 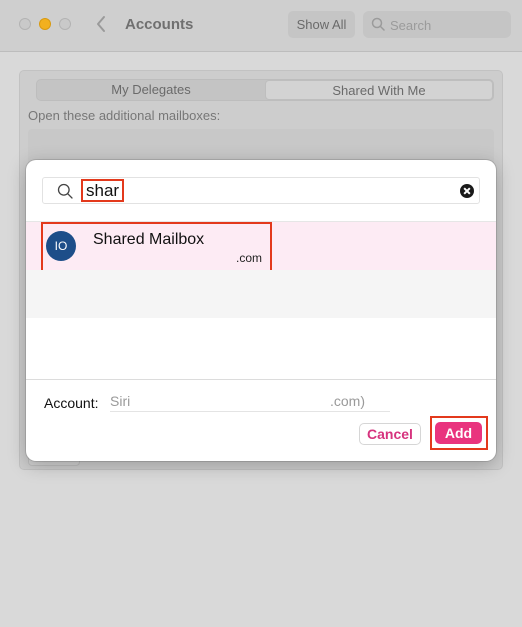 I want to click on account-selector: Siri .com), so click(x=250, y=401).